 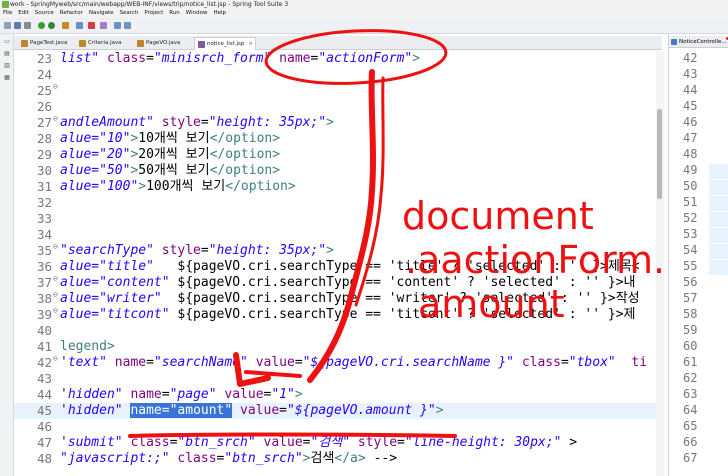 What do you see at coordinates (44, 266) in the screenshot?
I see `line-number: 36` at bounding box center [44, 266].